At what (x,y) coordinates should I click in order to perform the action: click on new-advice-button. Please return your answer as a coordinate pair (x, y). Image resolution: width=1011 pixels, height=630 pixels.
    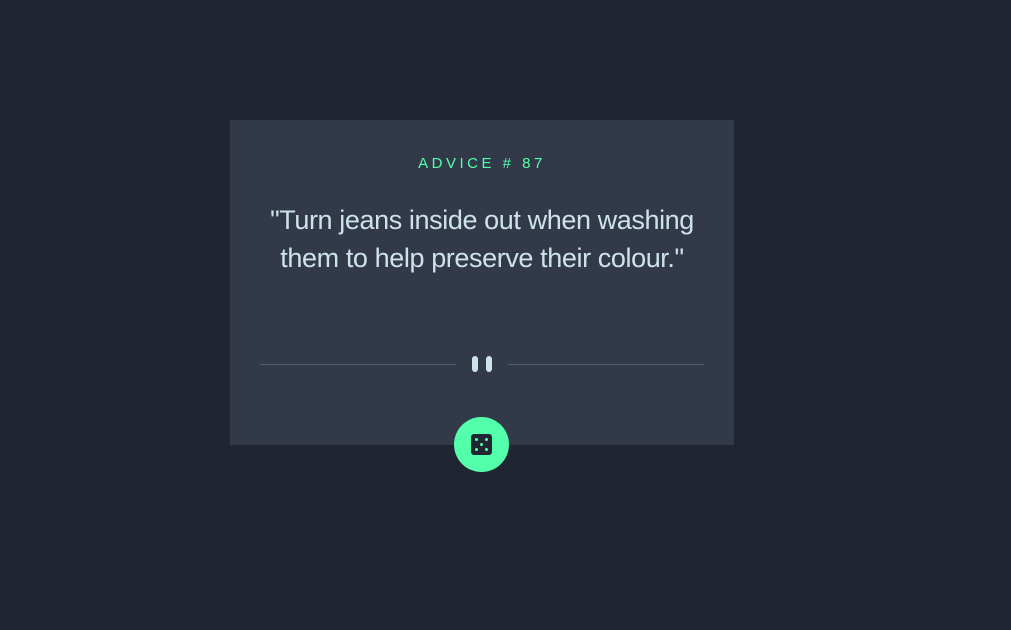
    Looking at the image, I should click on (481, 444).